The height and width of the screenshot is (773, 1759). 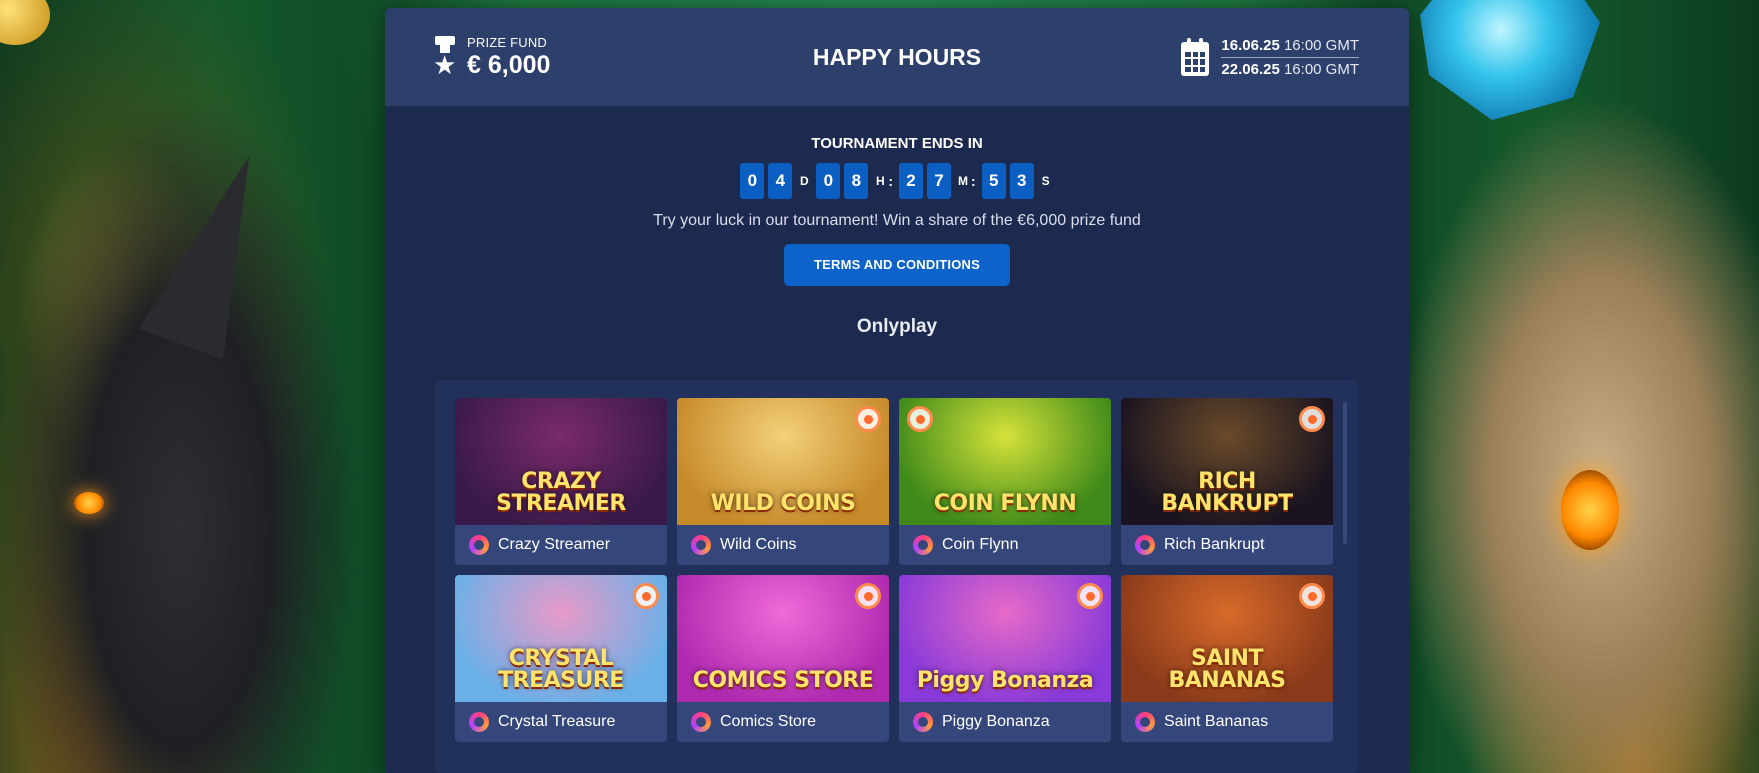 What do you see at coordinates (783, 461) in the screenshot?
I see `game-thumbnail: WILD COINS` at bounding box center [783, 461].